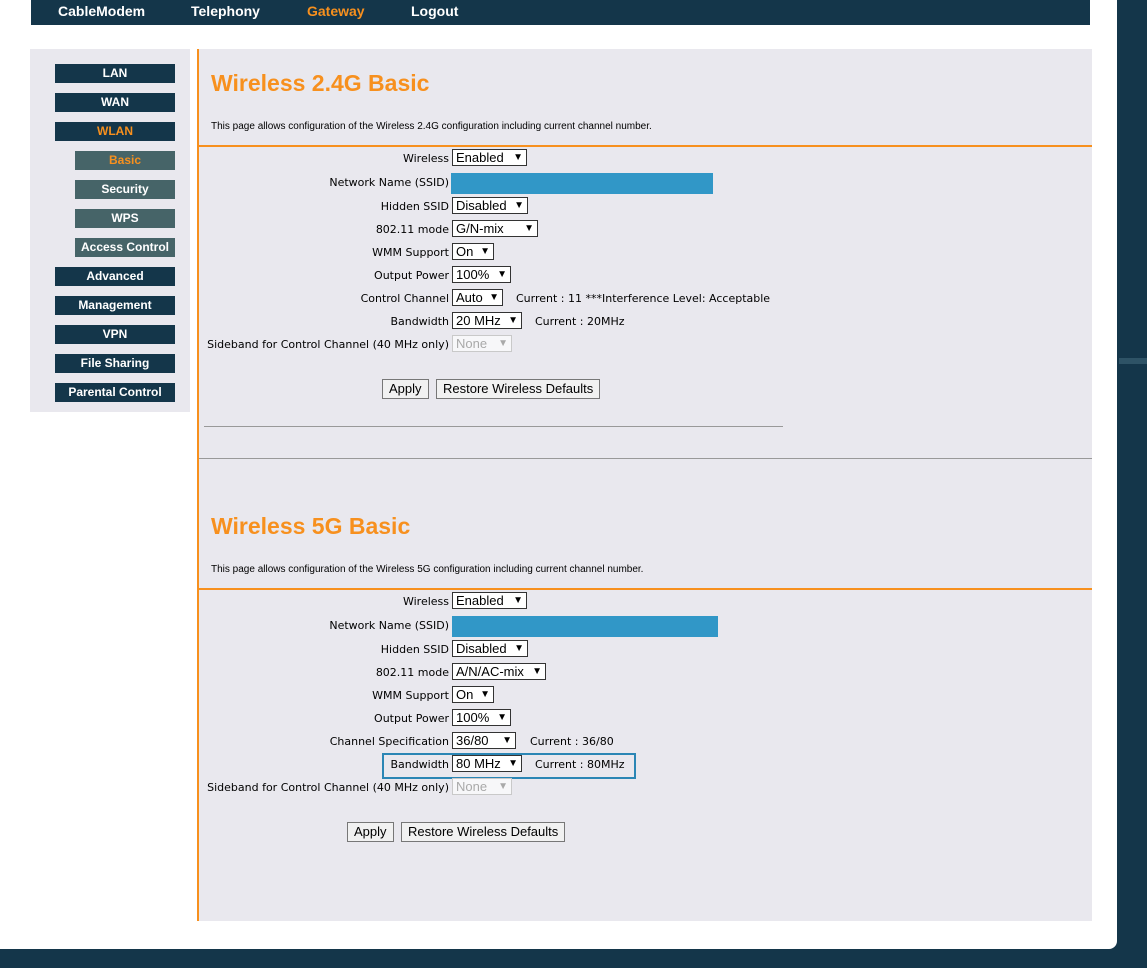 This screenshot has width=1147, height=968. Describe the element at coordinates (410, 252) in the screenshot. I see `label-wmm-24g: WMM Support` at that location.